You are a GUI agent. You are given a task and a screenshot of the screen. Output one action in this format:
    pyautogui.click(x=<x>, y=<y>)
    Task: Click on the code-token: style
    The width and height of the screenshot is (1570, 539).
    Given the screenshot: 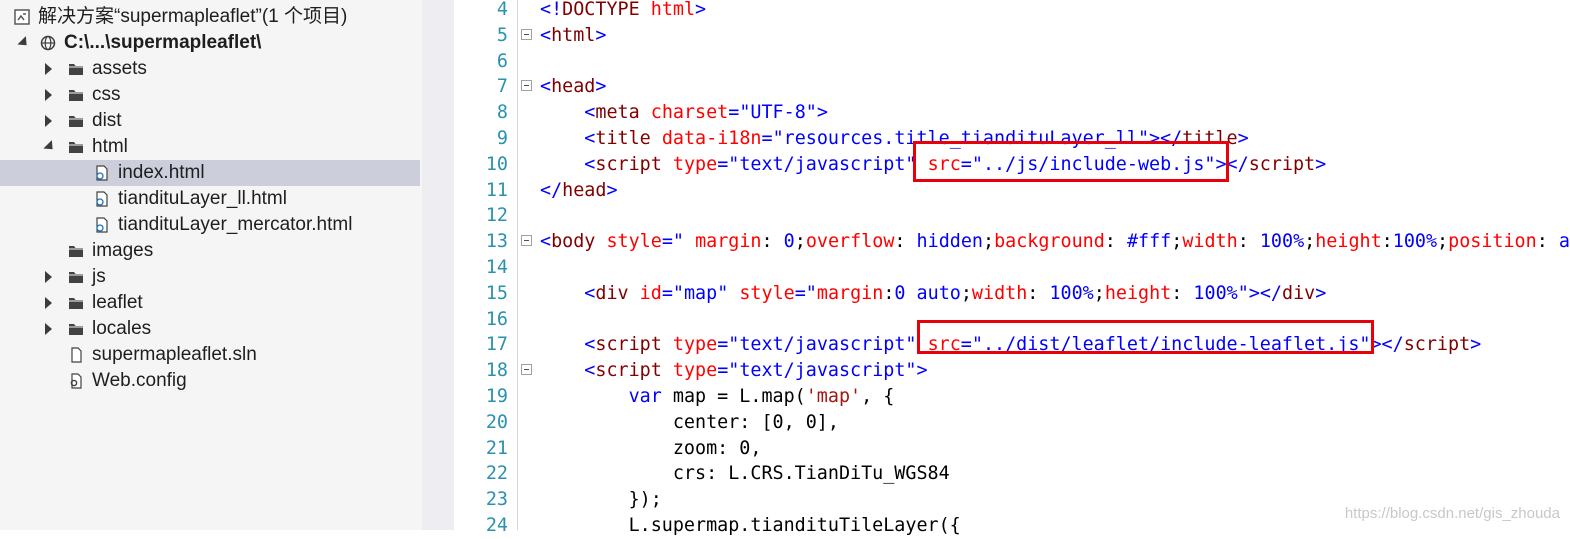 What is the action you would take?
    pyautogui.click(x=634, y=242)
    